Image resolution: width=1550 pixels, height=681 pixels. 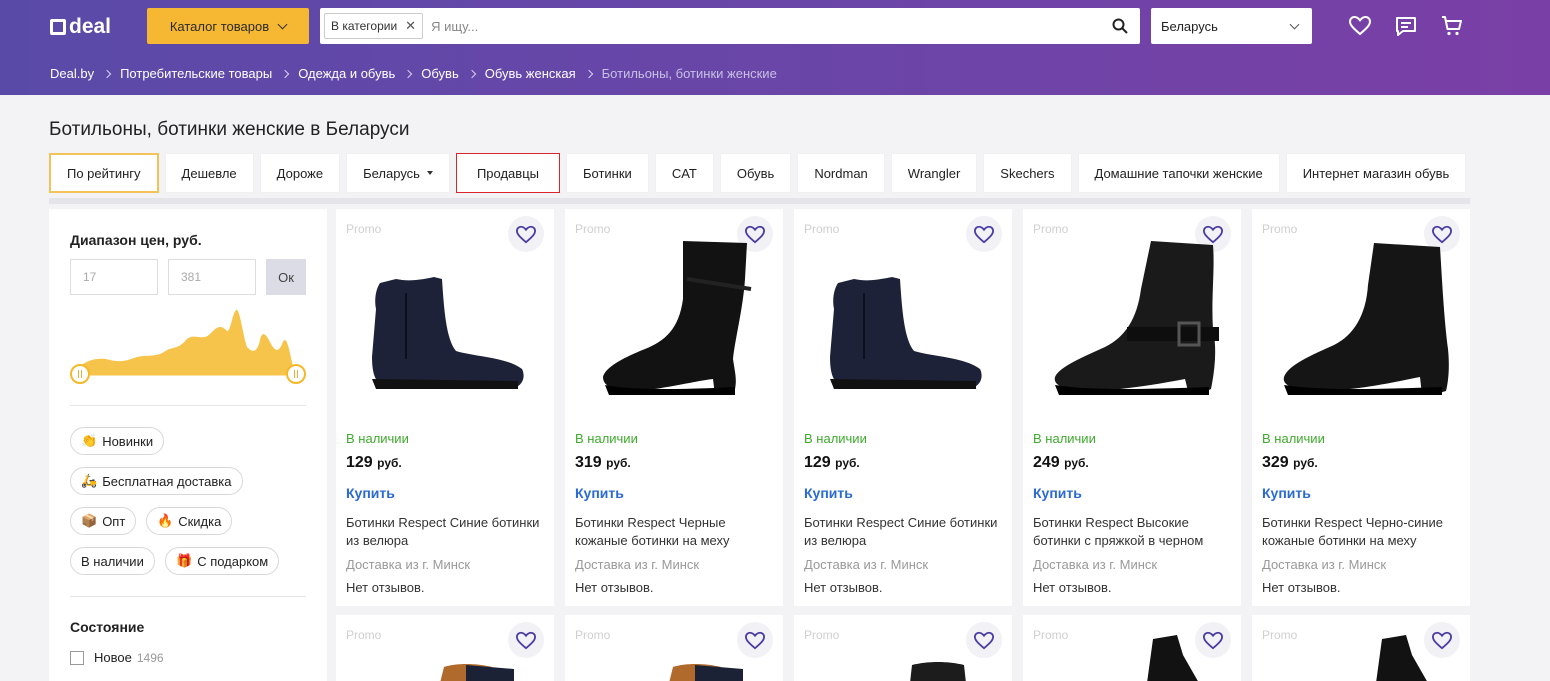 I want to click on chip-label: Домашние тапочки женские, so click(x=1178, y=173).